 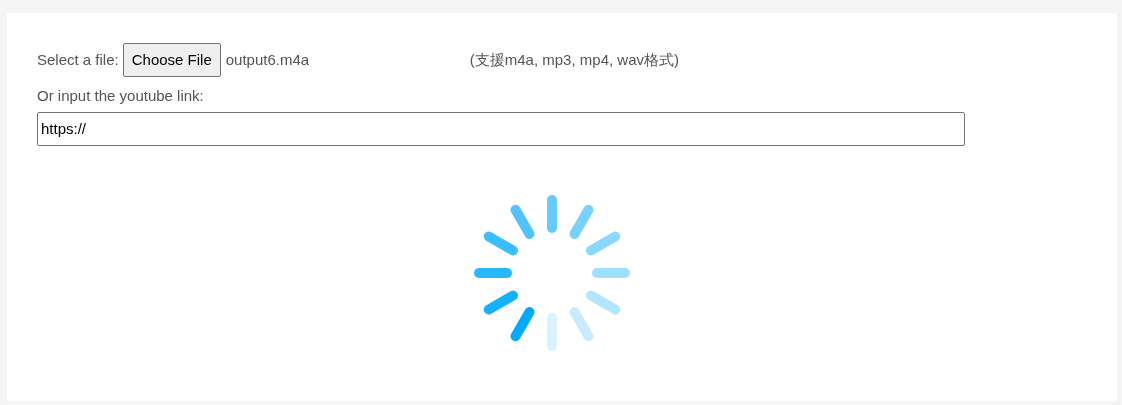 What do you see at coordinates (121, 96) in the screenshot?
I see `youtube-link-label: Or input the youtube link:` at bounding box center [121, 96].